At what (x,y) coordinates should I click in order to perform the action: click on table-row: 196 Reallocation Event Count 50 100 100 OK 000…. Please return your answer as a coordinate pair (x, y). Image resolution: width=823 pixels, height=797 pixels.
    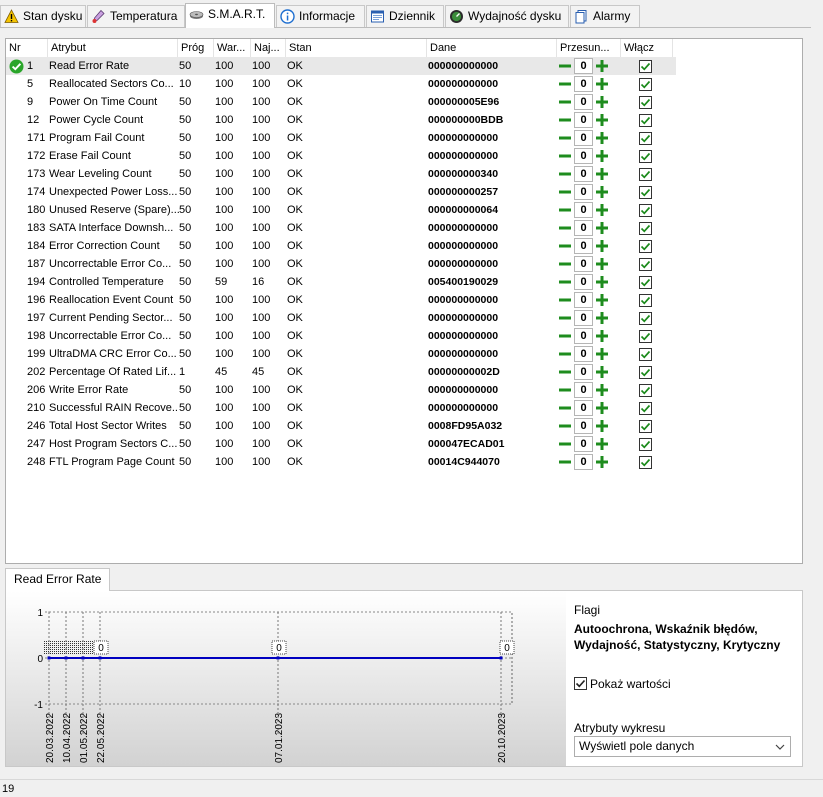
    Looking at the image, I should click on (341, 300).